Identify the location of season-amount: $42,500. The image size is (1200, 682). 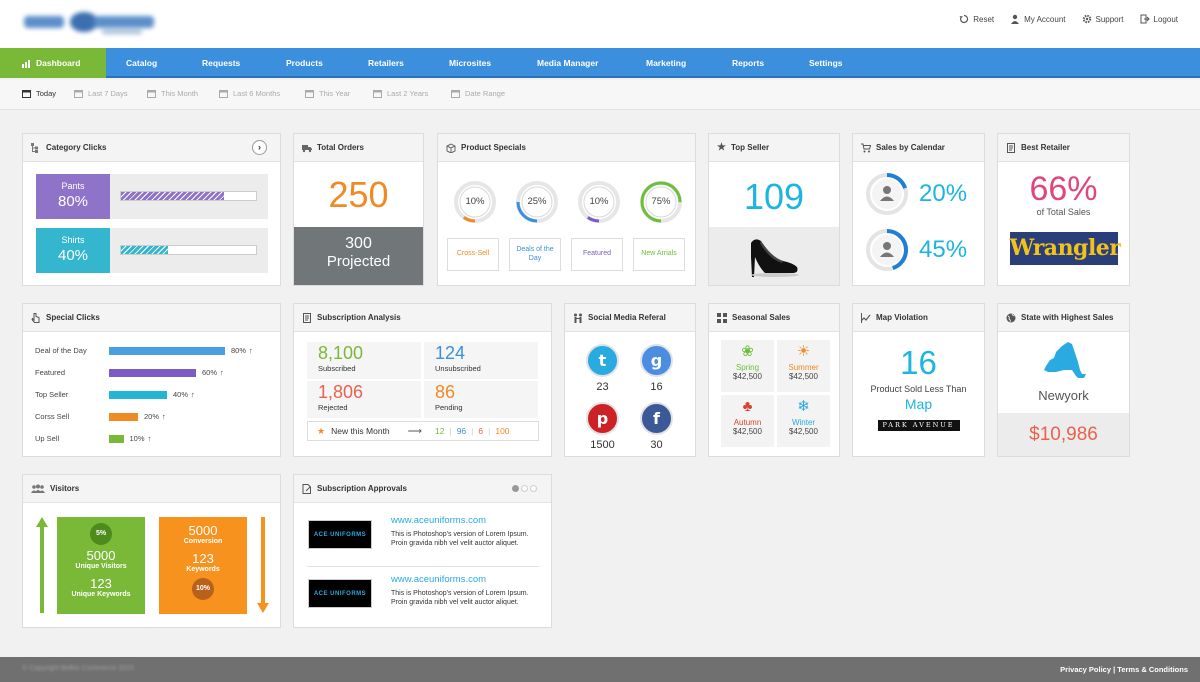
(803, 376).